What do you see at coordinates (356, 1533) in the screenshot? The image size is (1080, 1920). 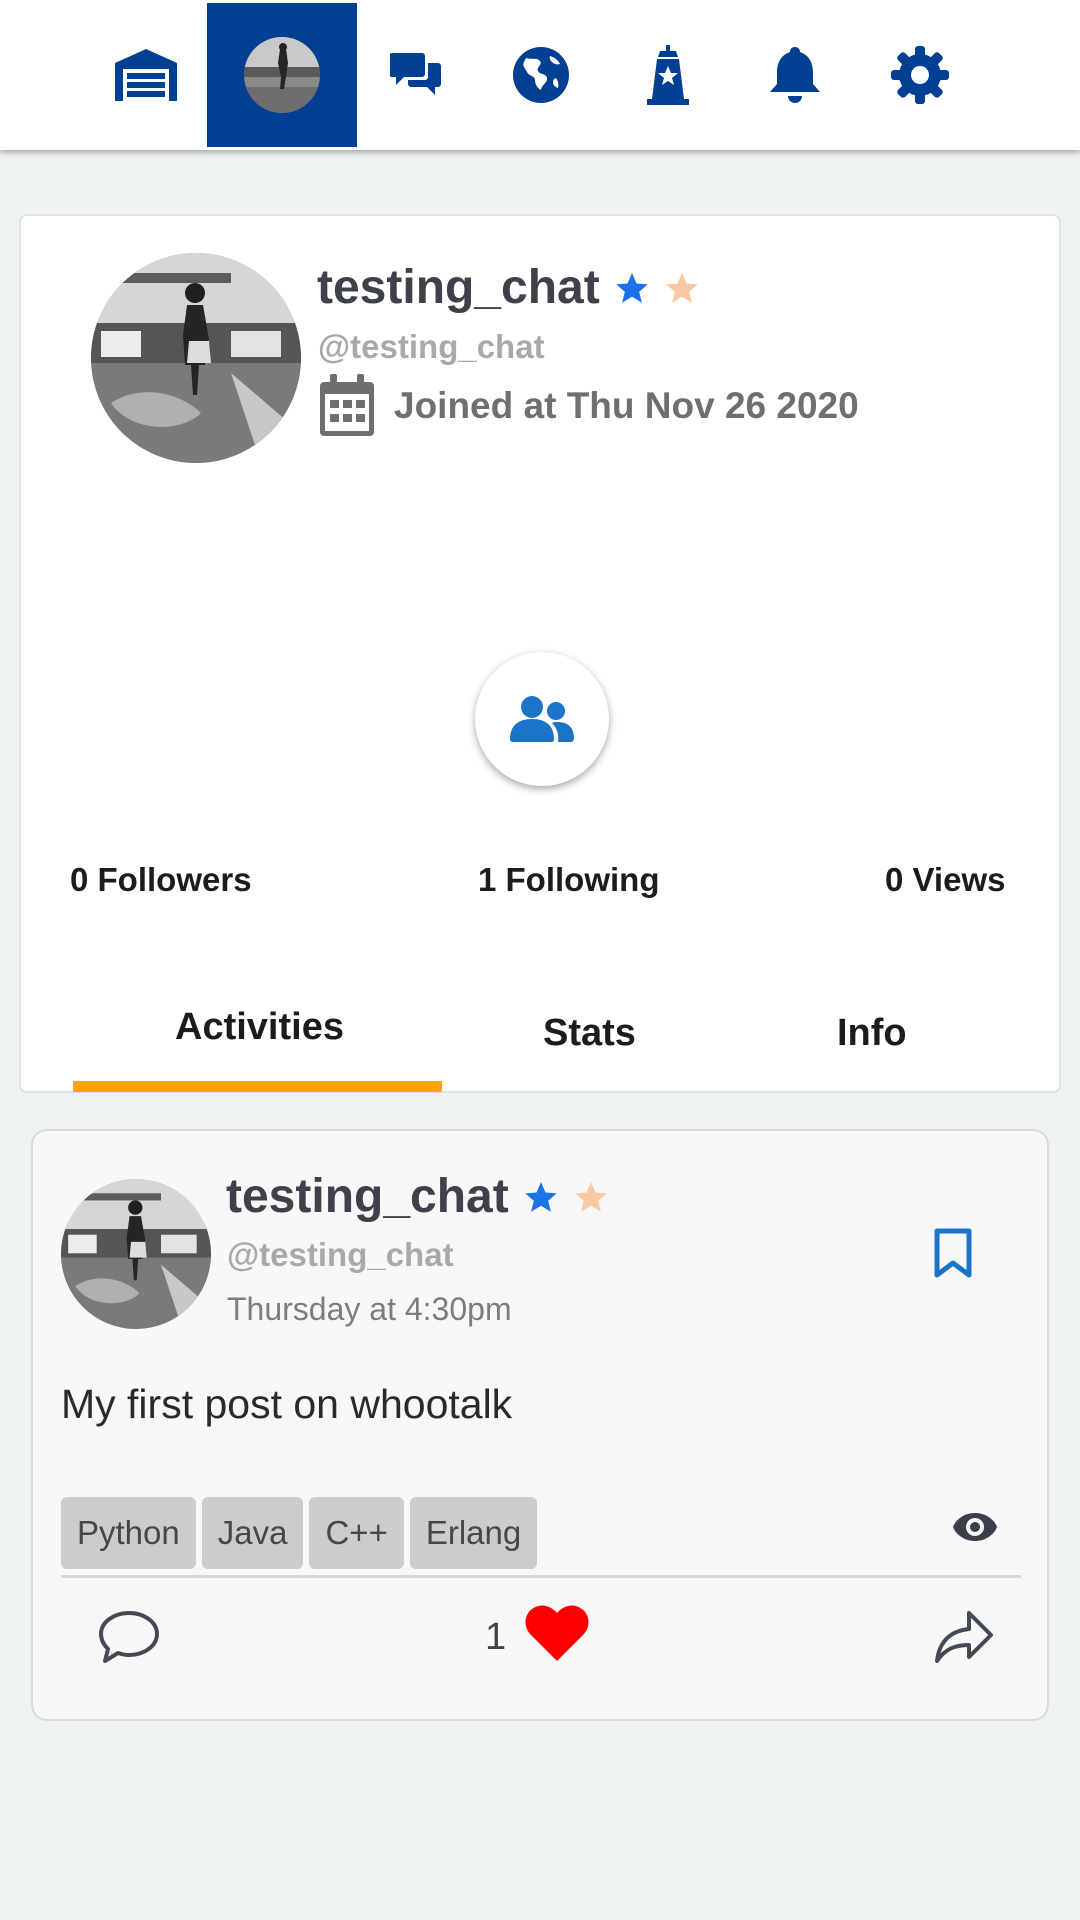 I see `tag: C++` at bounding box center [356, 1533].